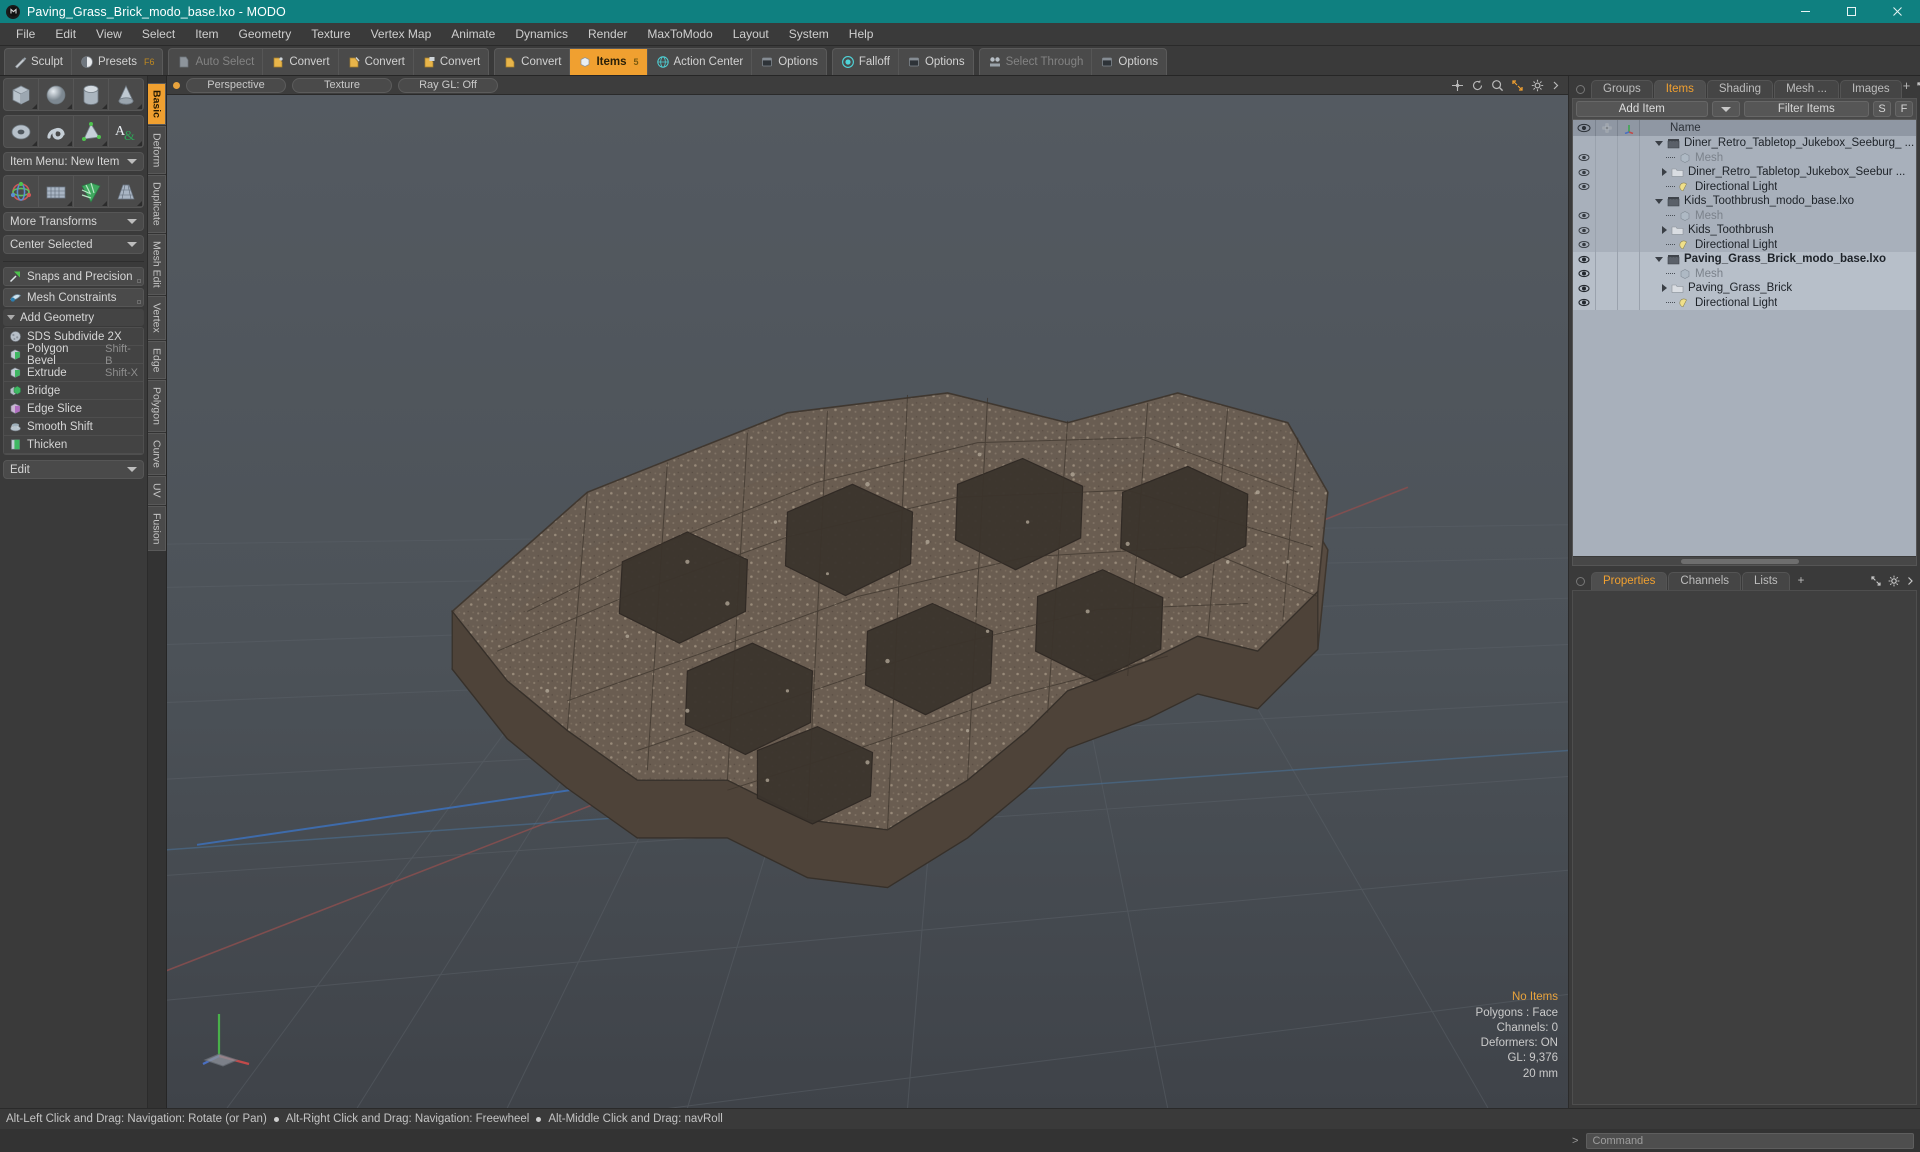 The image size is (1920, 1152). I want to click on vtab-deform: Deform, so click(157, 150).